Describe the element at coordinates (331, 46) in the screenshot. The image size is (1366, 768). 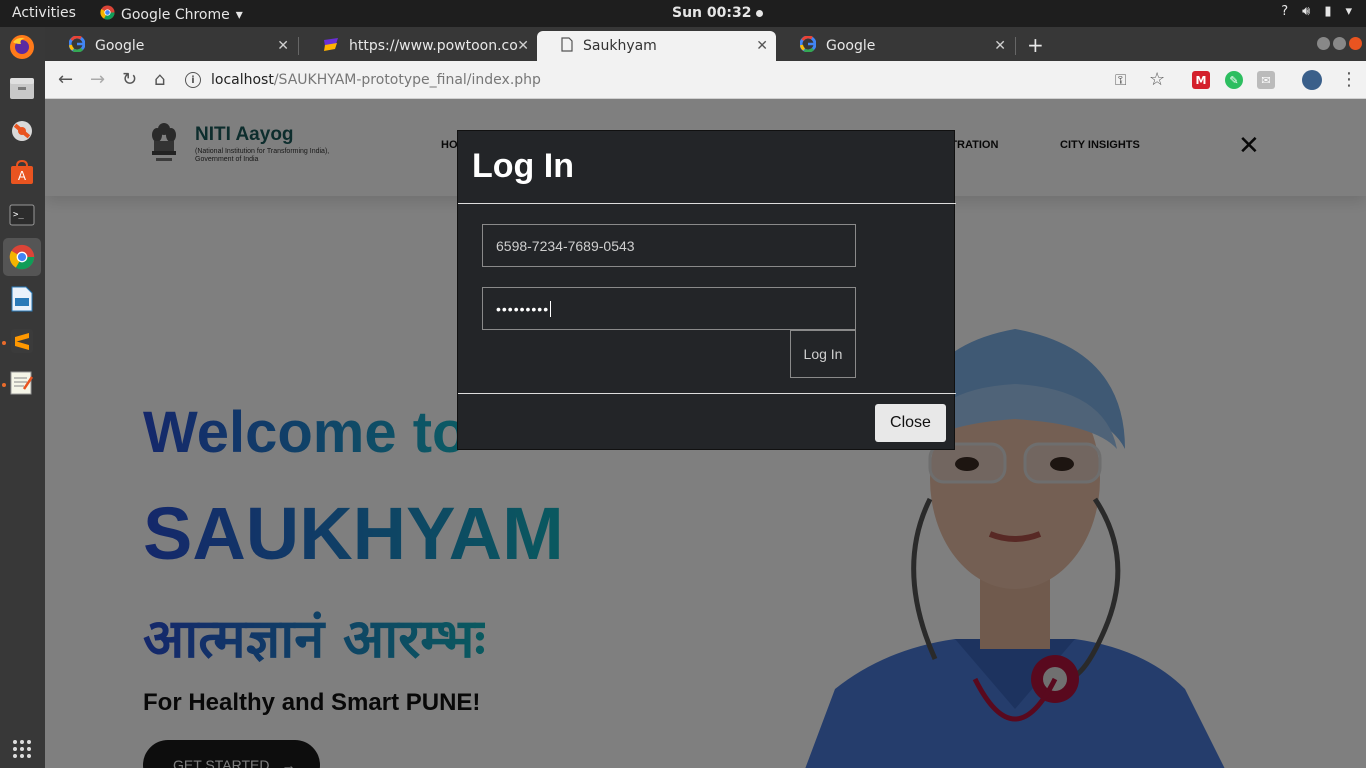
I see `powtoon-icon` at that location.